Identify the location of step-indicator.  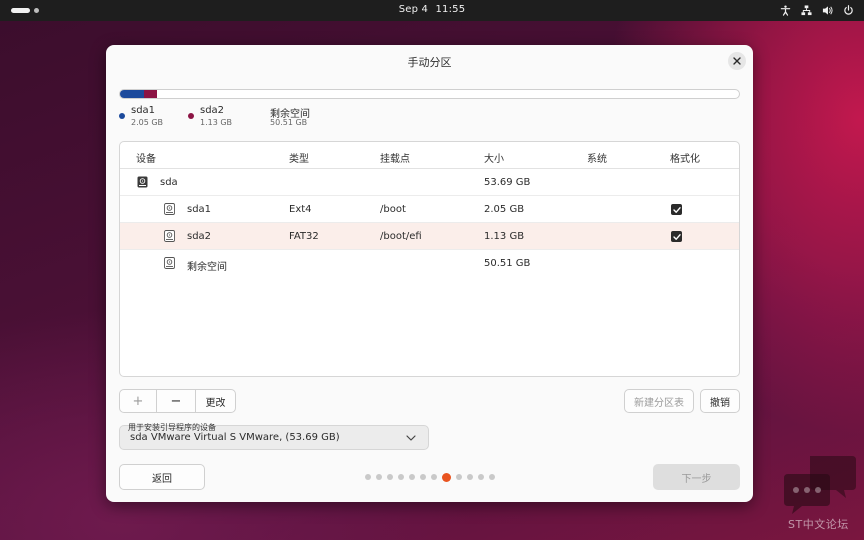
(430, 477).